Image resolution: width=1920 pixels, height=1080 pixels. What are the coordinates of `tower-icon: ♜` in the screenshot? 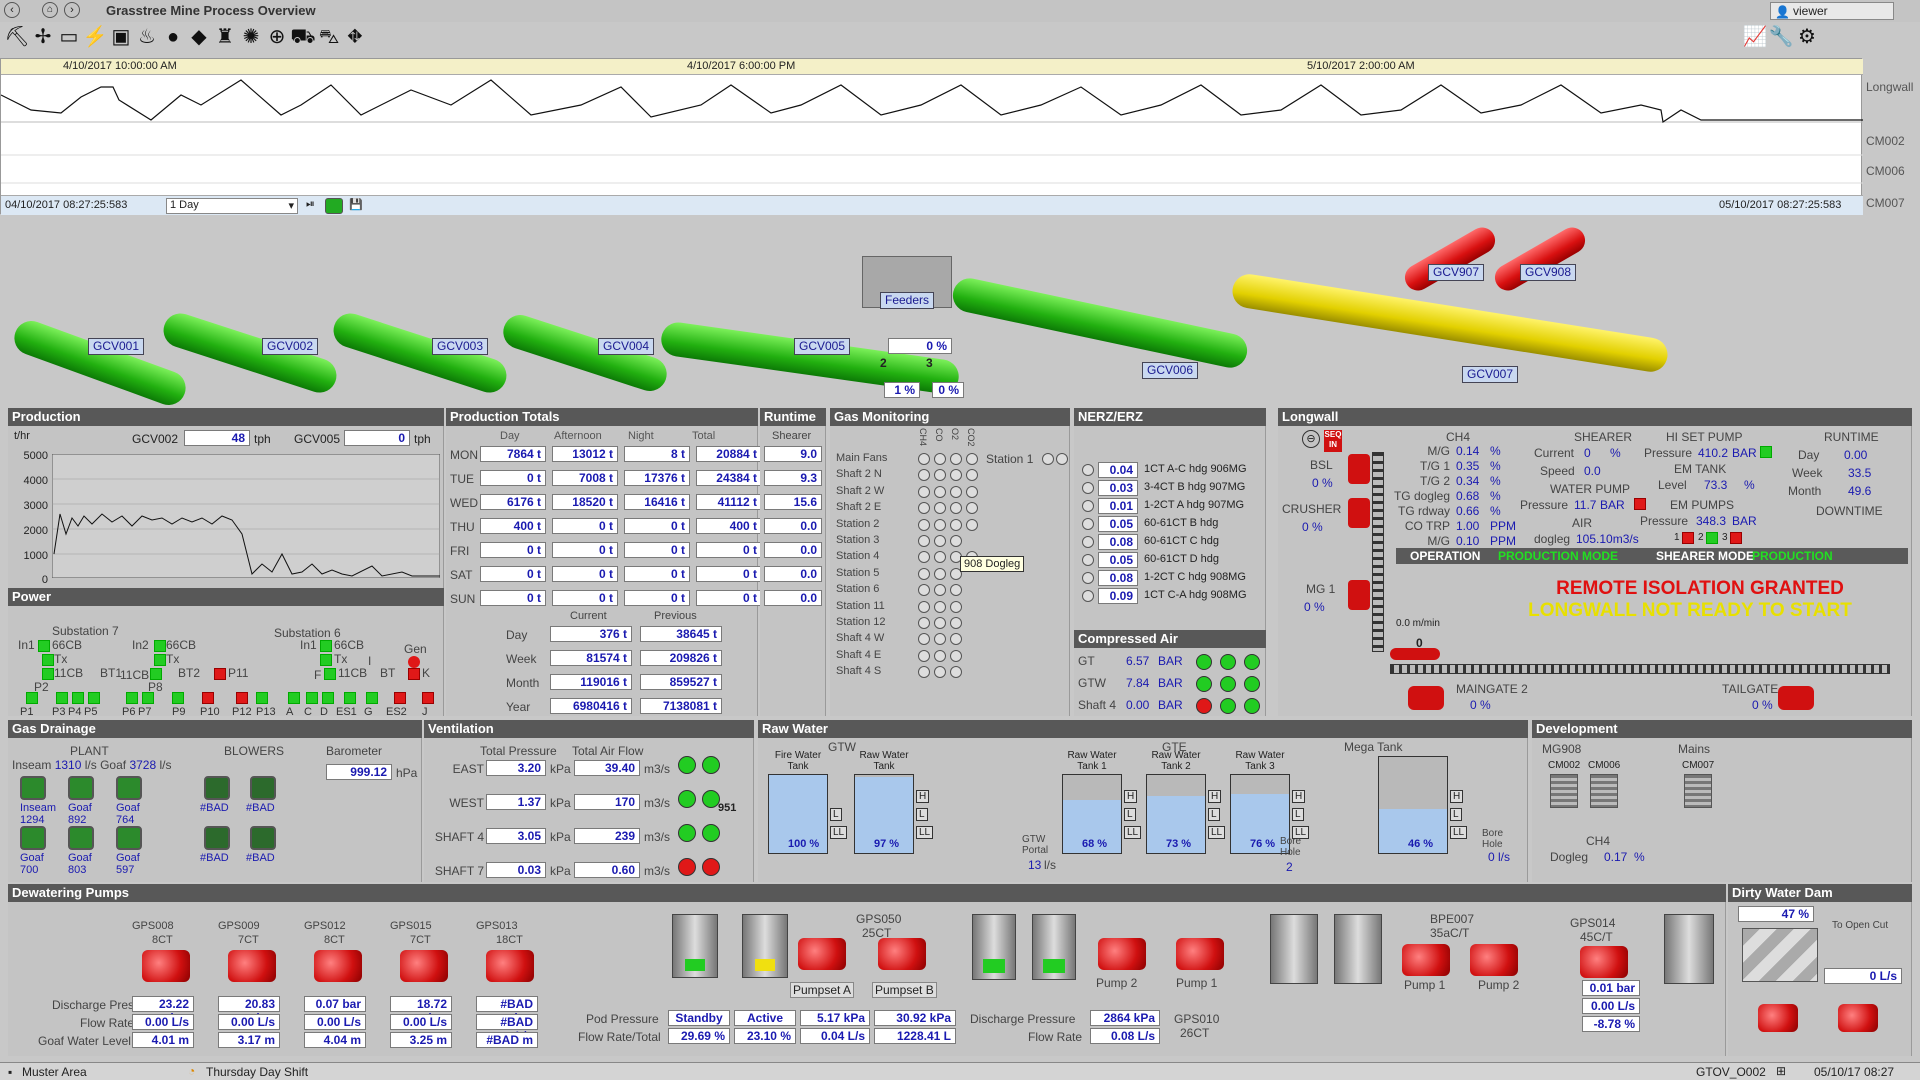 It's located at (225, 37).